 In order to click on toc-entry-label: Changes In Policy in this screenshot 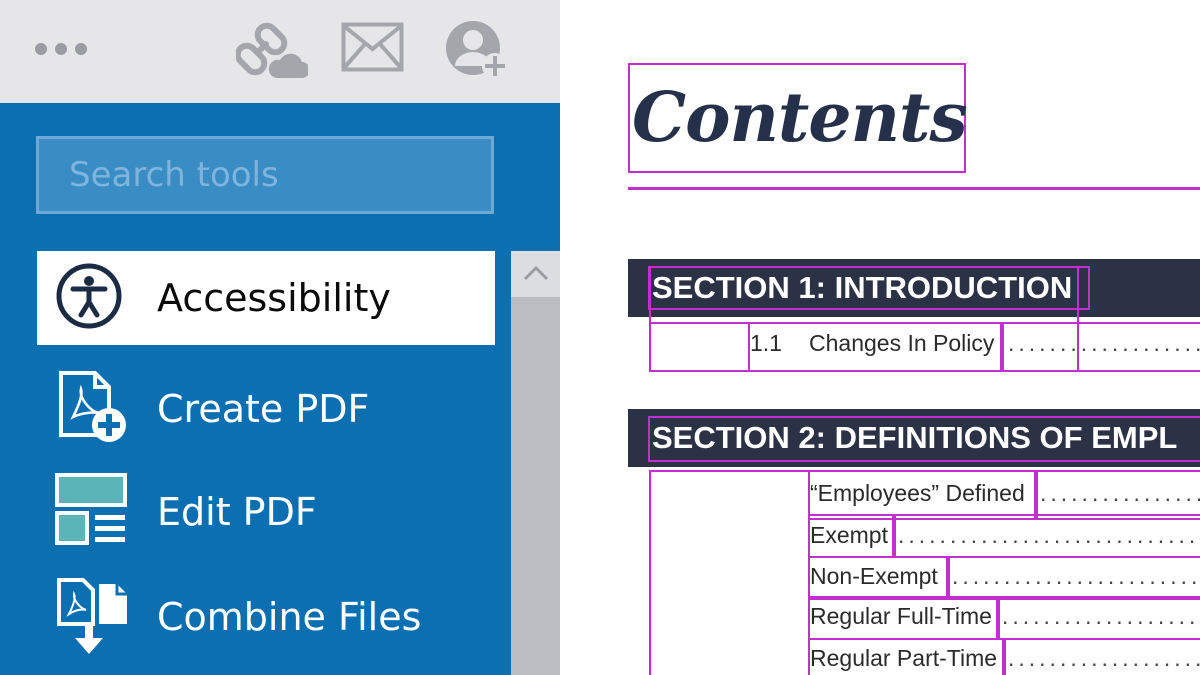, I will do `click(901, 343)`.